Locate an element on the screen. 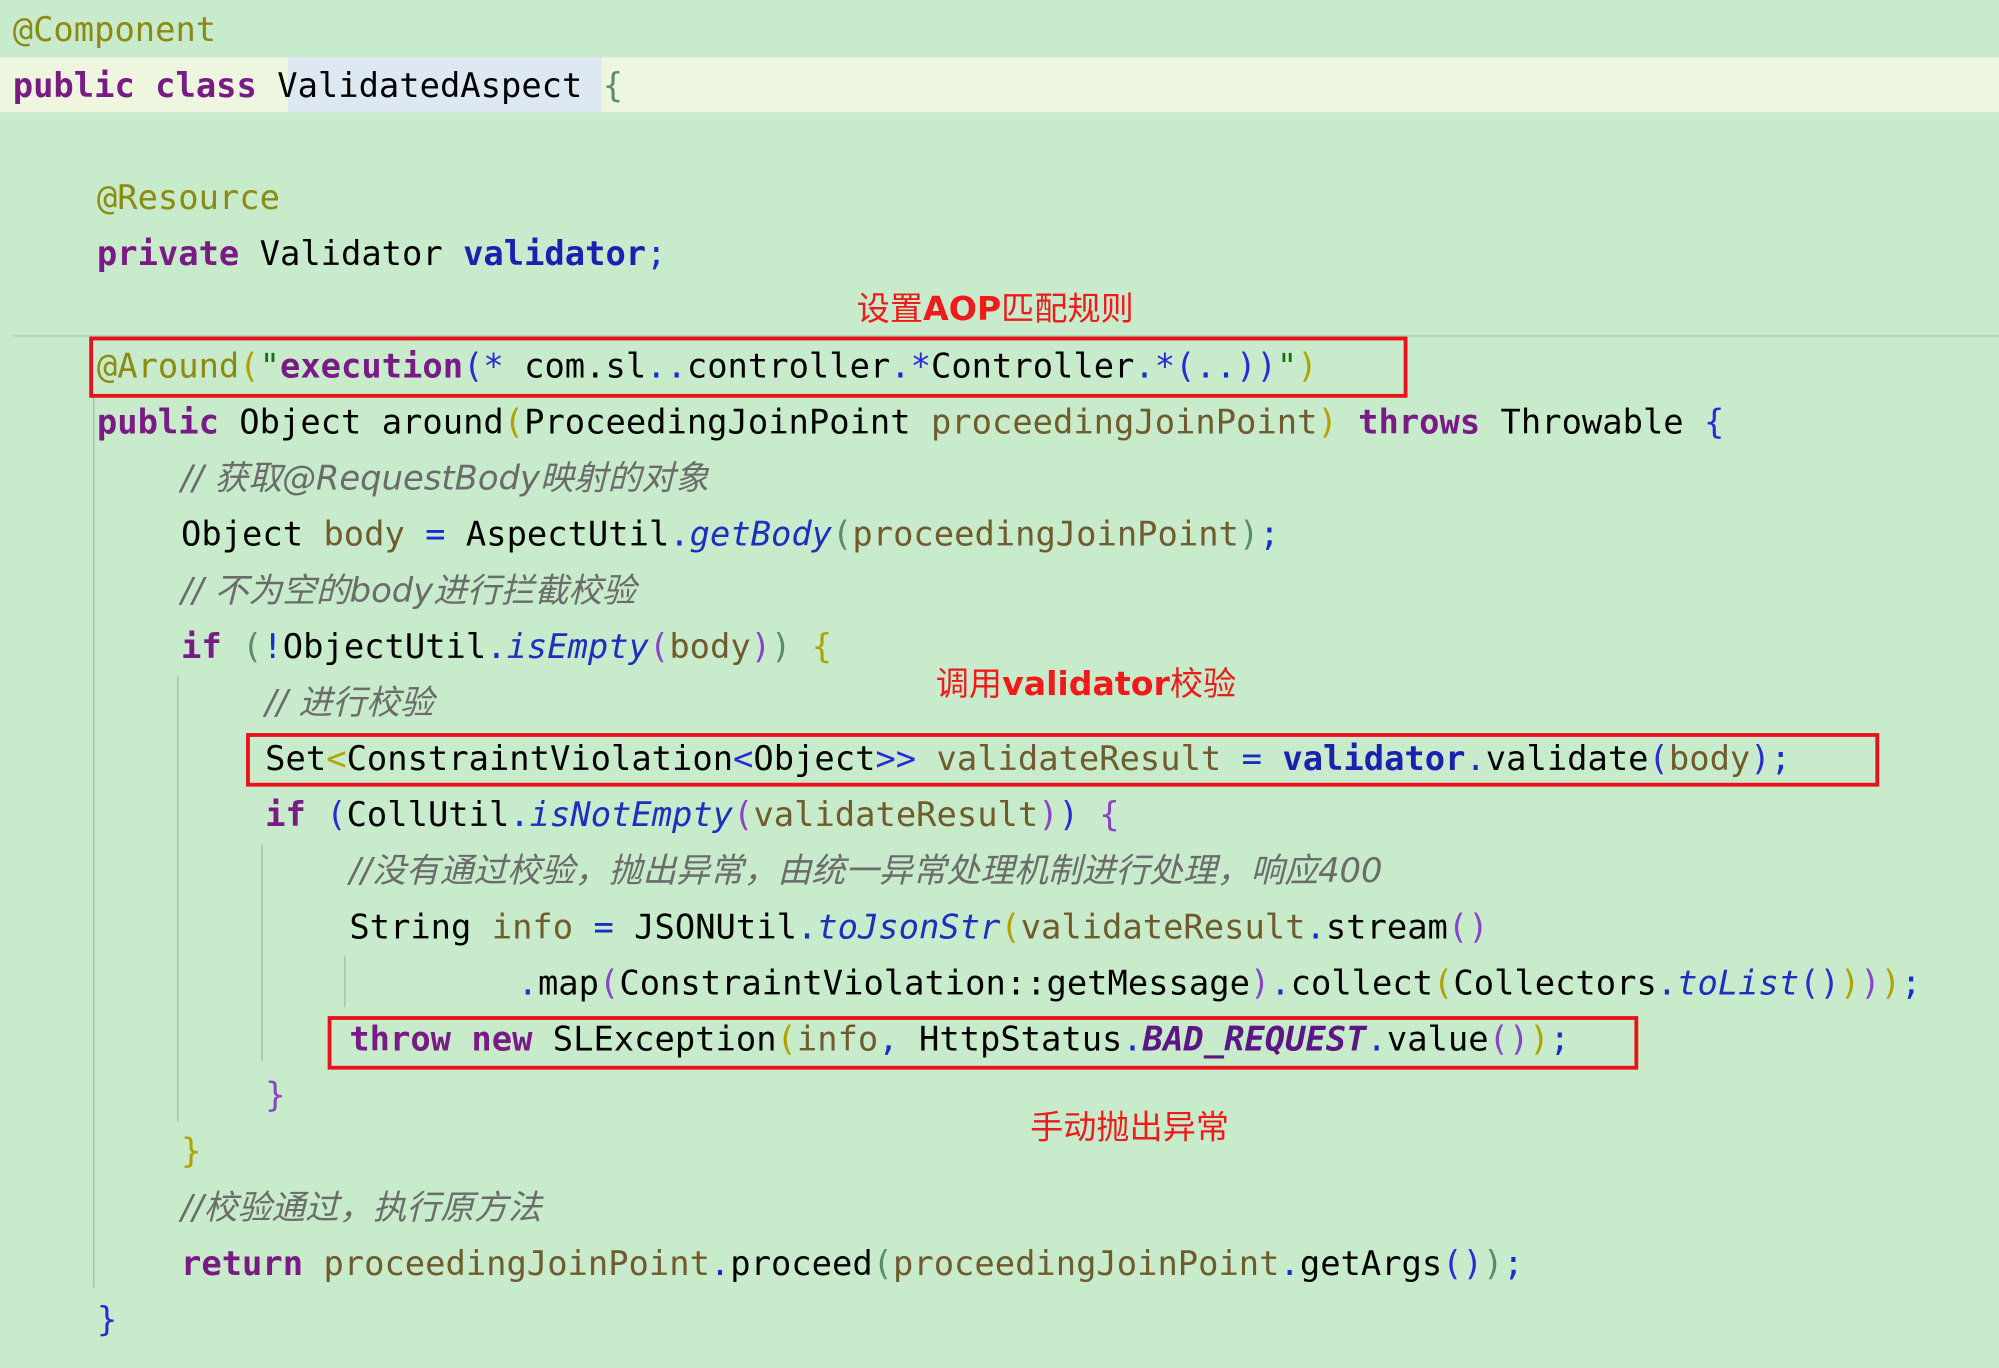  annotation-token: @Component is located at coordinates (114, 30).